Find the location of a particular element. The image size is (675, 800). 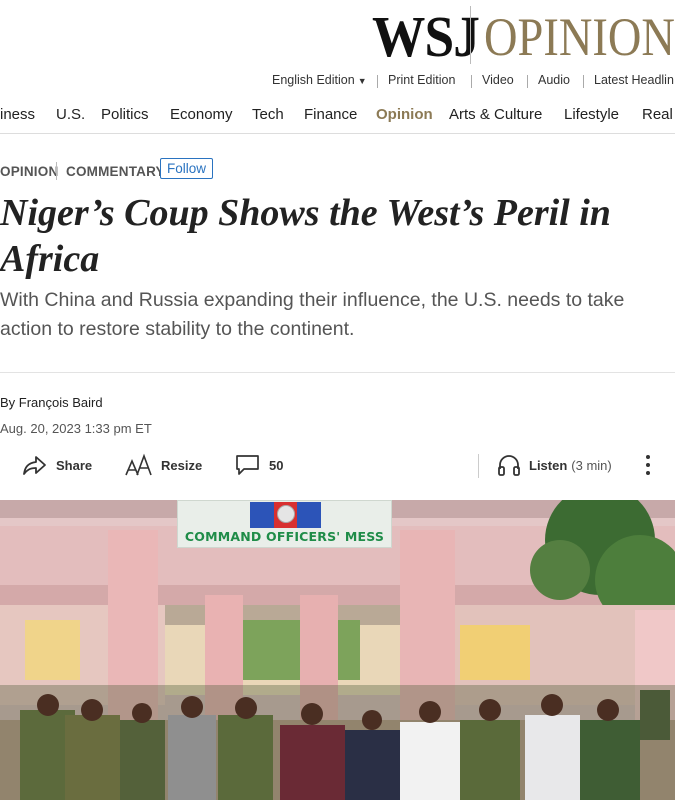

share-label: Share is located at coordinates (74, 465).